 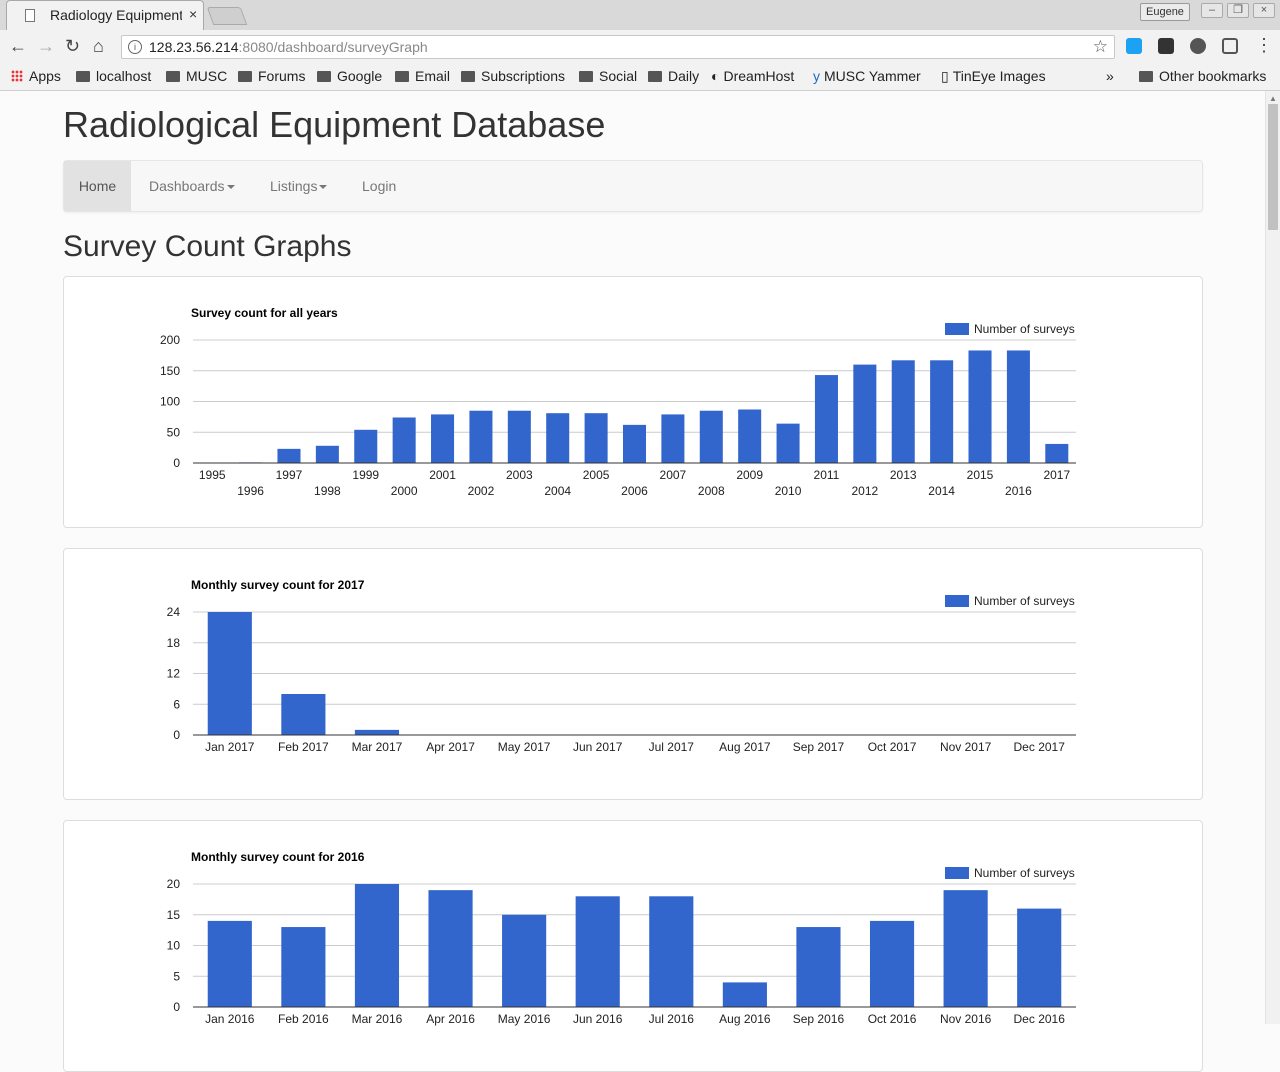 I want to click on x-tick-label: 2008, so click(x=711, y=491).